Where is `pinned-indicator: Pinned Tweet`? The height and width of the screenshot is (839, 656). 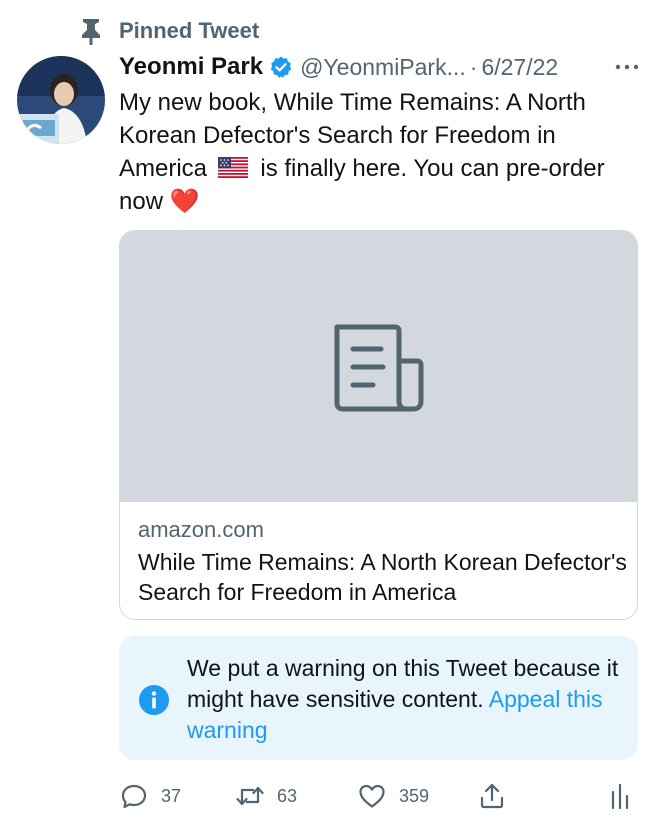
pinned-indicator: Pinned Tweet is located at coordinates (168, 31).